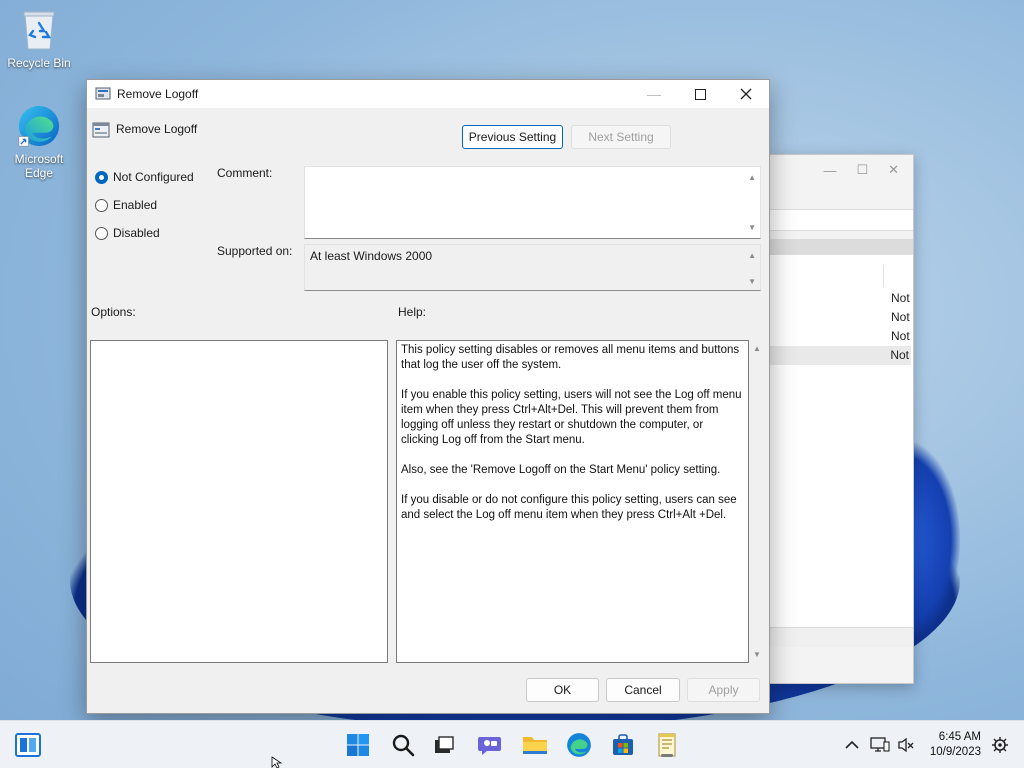  What do you see at coordinates (157, 129) in the screenshot?
I see `policy-name: Remove Logoff` at bounding box center [157, 129].